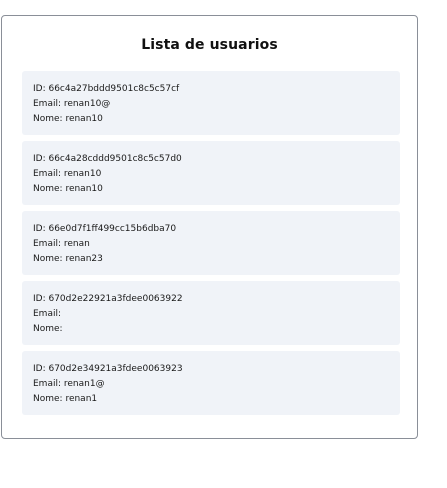 The image size is (447, 488). I want to click on user-nome: Nome: renan23, so click(68, 259).